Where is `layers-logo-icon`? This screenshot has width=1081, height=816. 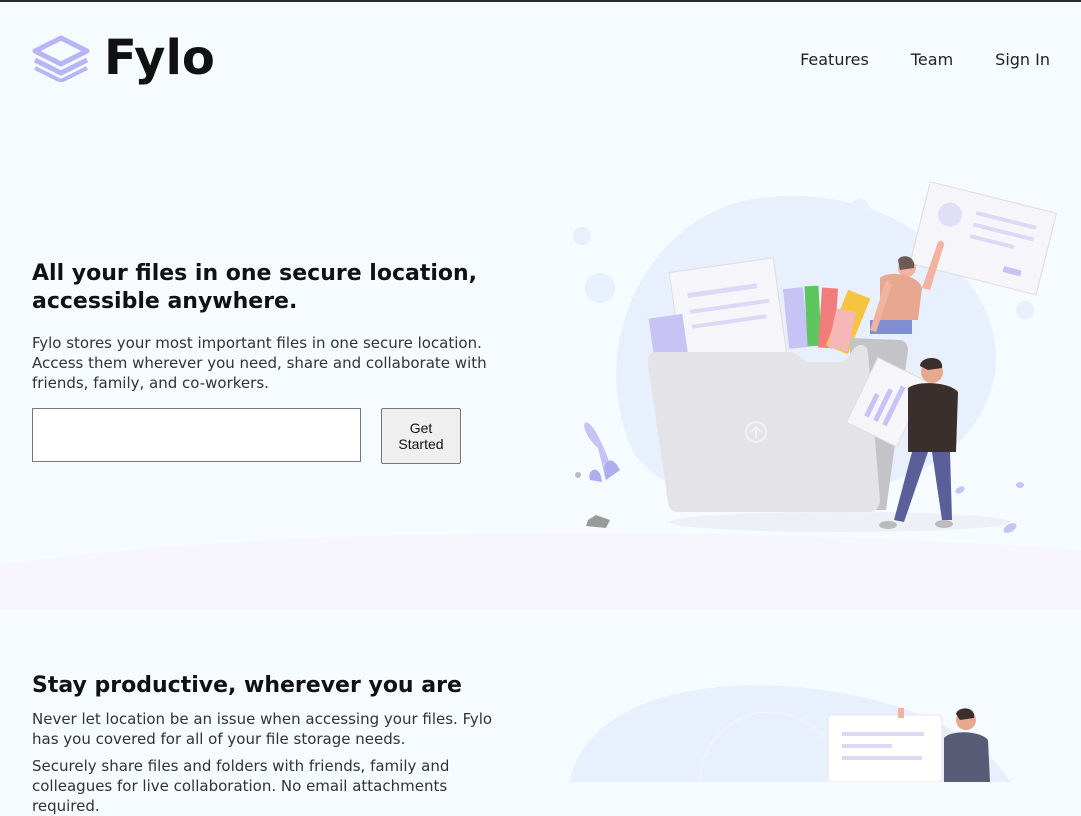
layers-logo-icon is located at coordinates (61, 58).